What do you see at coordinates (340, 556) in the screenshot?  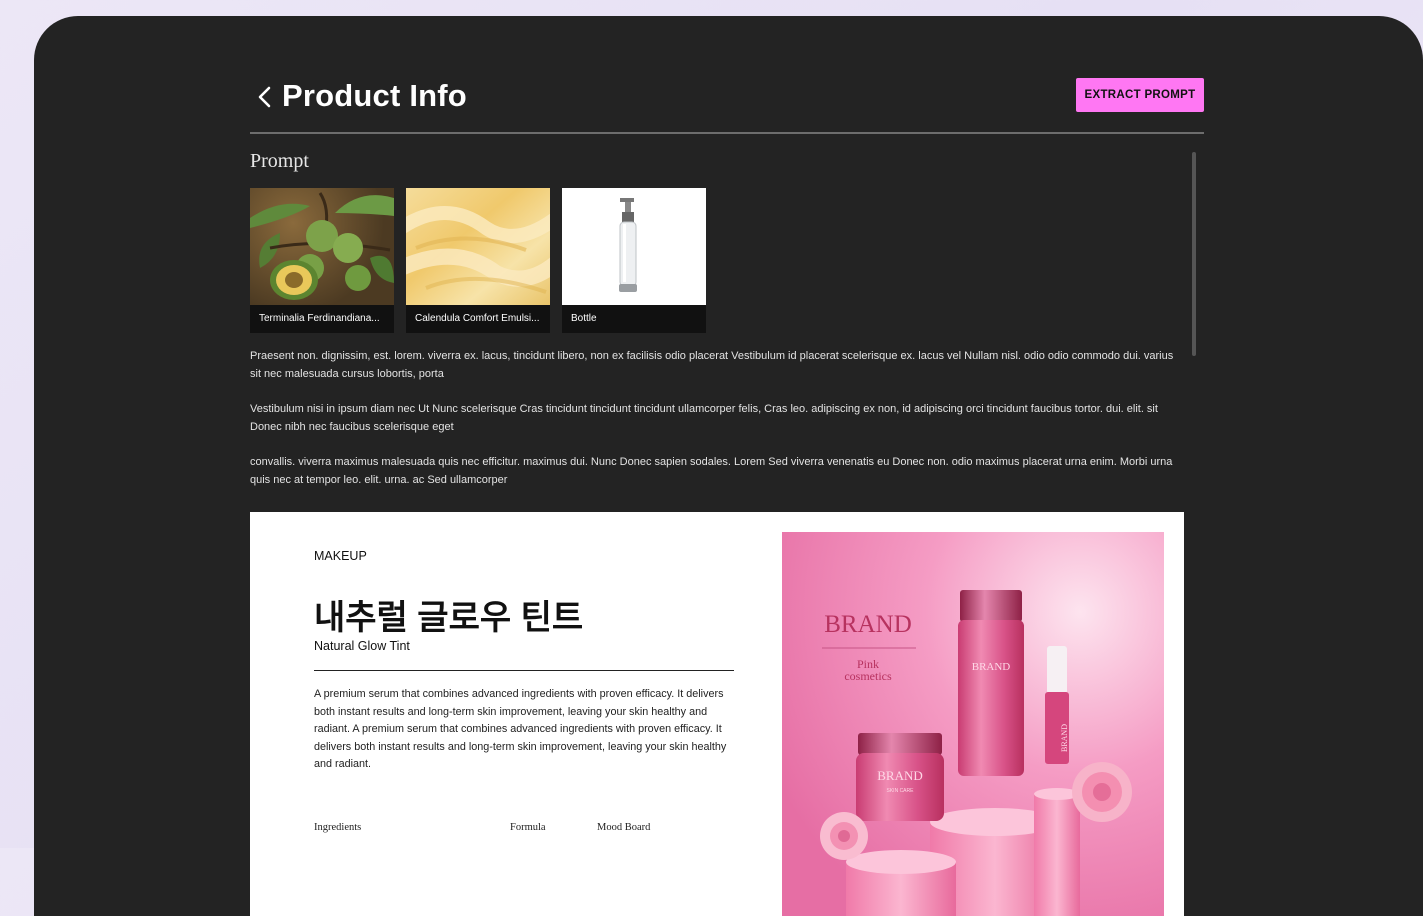 I see `product-category: MAKEUP` at bounding box center [340, 556].